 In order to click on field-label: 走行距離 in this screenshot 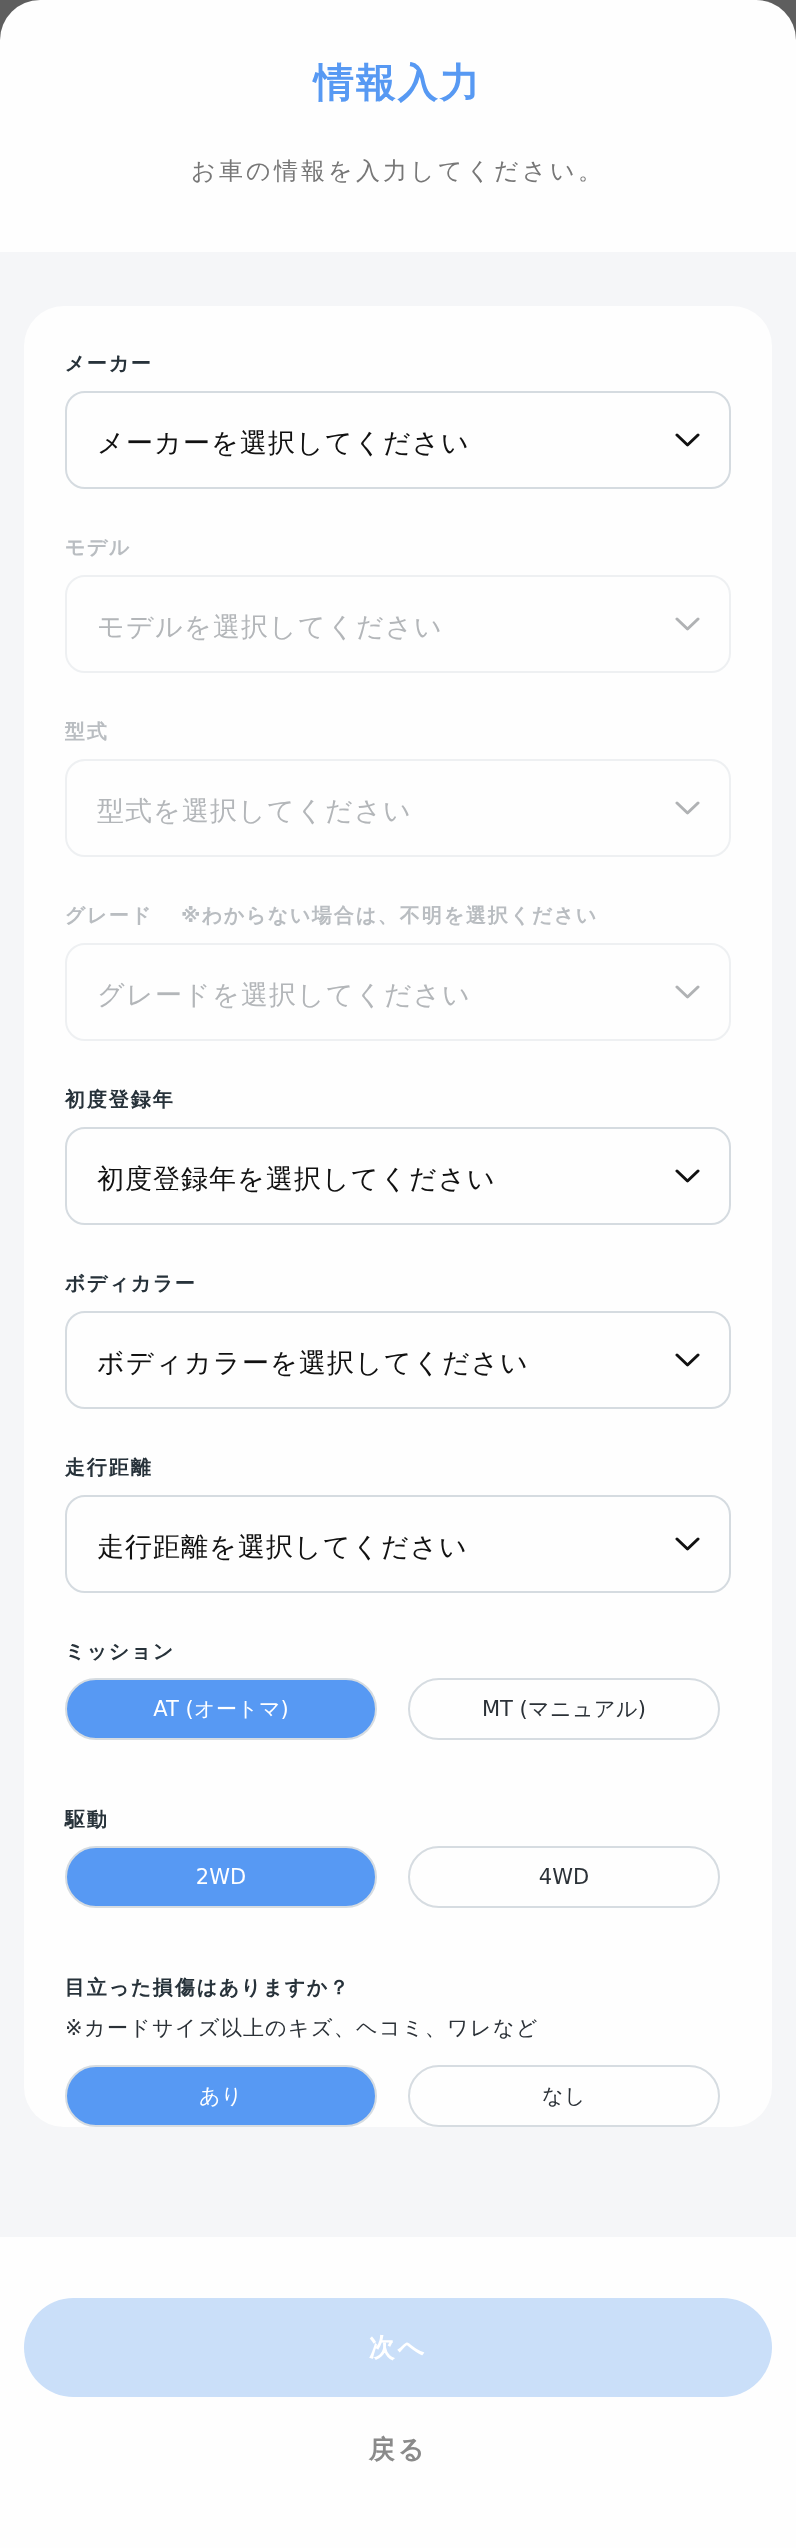, I will do `click(109, 1467)`.